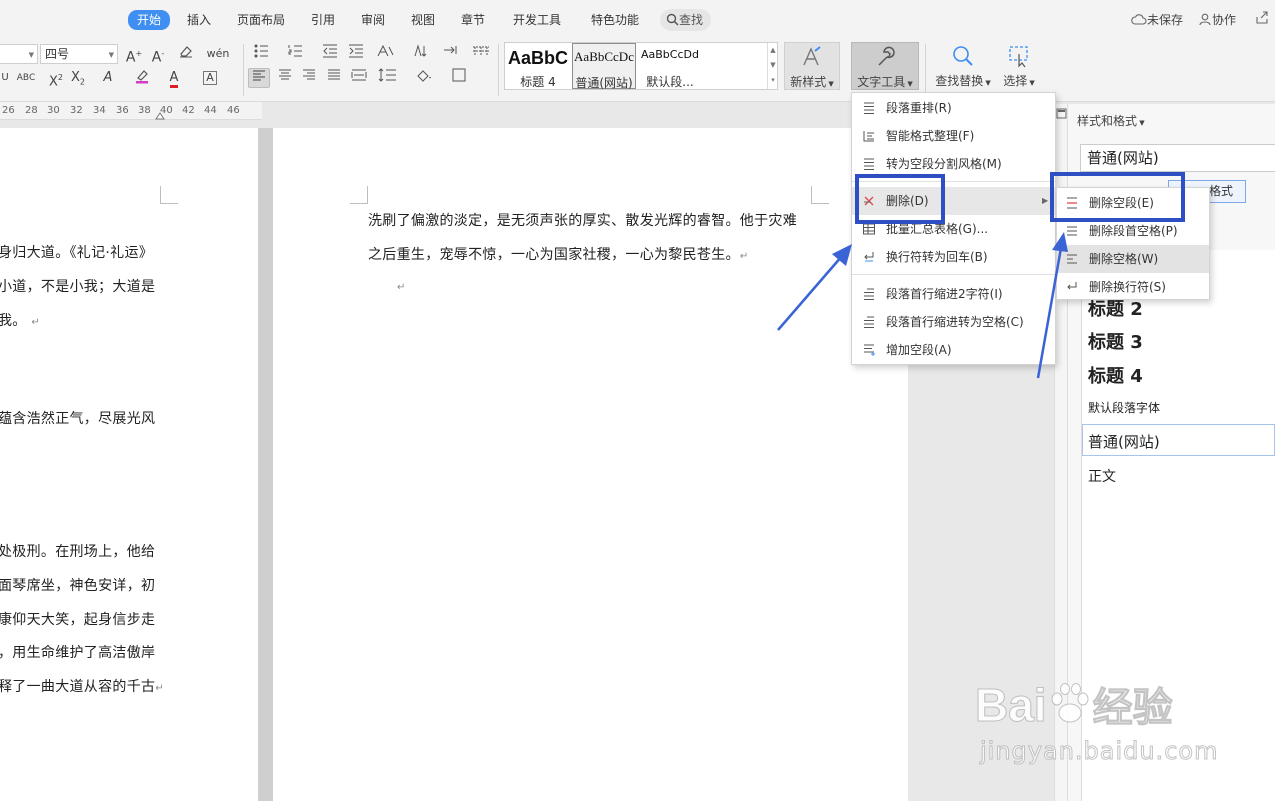 The height and width of the screenshot is (801, 1275). Describe the element at coordinates (78, 653) in the screenshot. I see `doc-line: ，用生命维护了高洁傲岸` at that location.